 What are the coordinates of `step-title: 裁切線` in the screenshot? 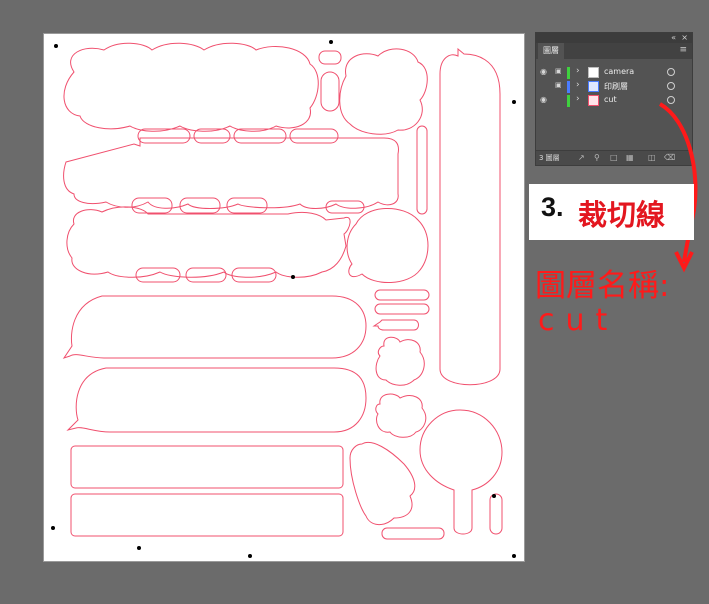 It's located at (622, 215).